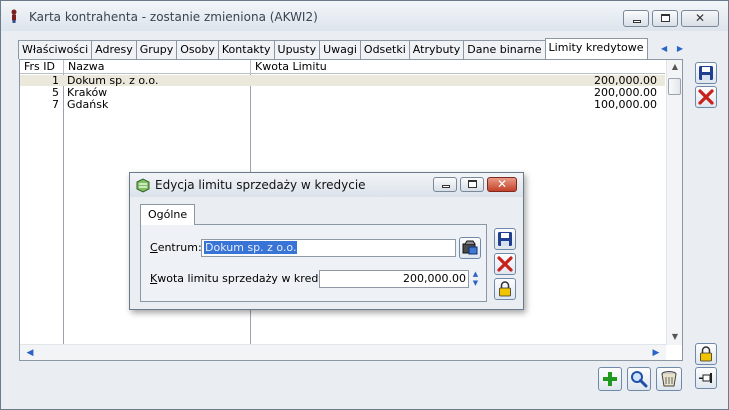 The image size is (729, 410). Describe the element at coordinates (63, 209) in the screenshot. I see `column-divider` at that location.